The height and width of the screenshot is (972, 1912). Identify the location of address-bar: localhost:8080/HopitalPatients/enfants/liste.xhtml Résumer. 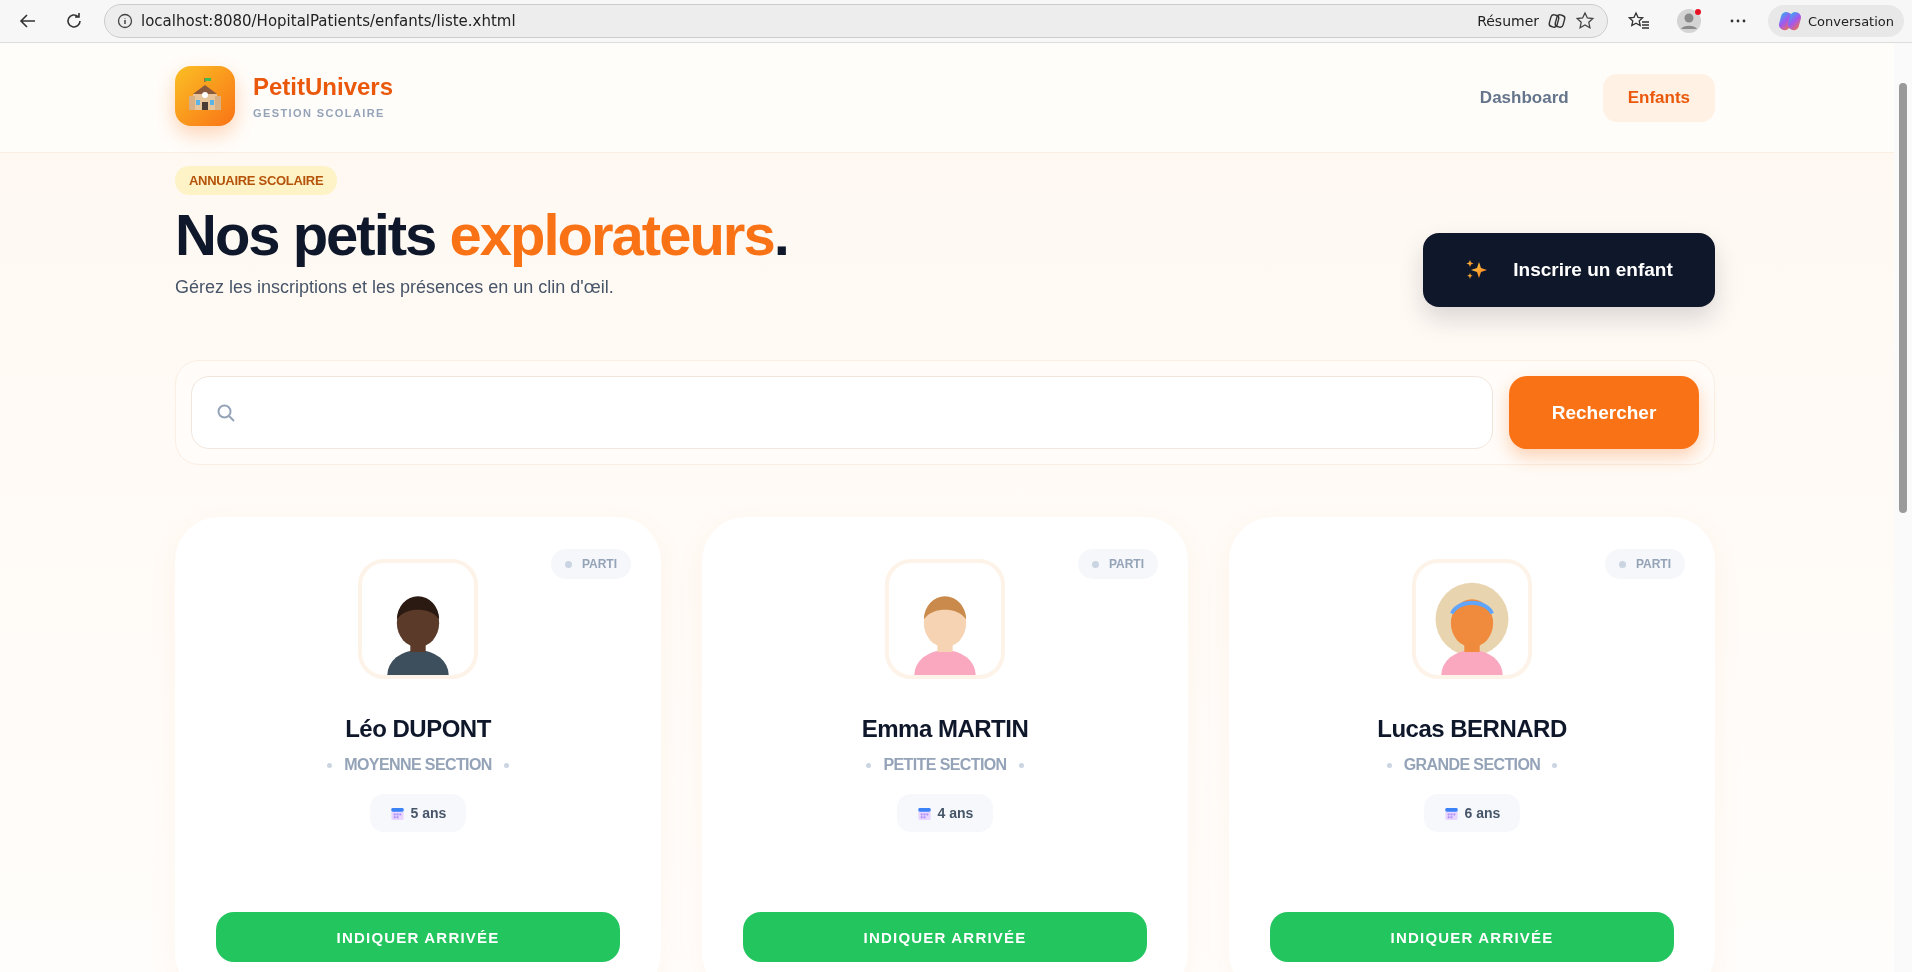
(856, 21).